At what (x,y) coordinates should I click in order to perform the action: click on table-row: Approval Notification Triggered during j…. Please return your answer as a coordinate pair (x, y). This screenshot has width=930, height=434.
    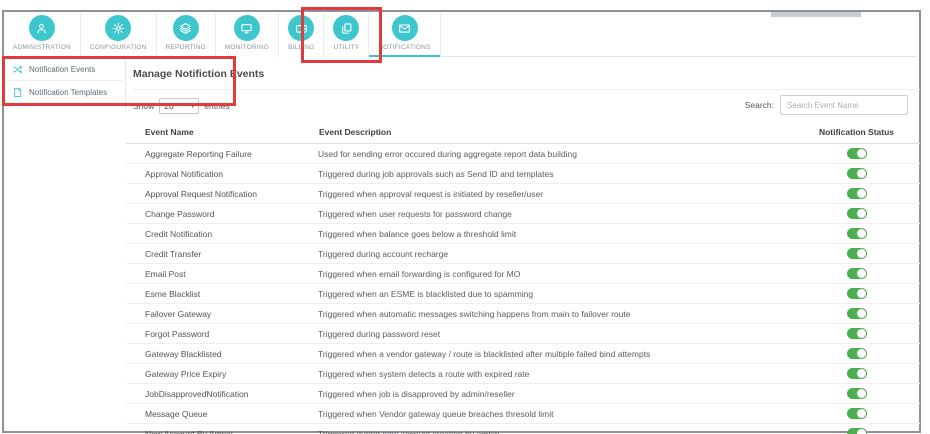
    Looking at the image, I should click on (523, 173).